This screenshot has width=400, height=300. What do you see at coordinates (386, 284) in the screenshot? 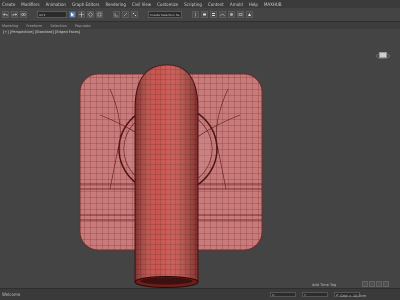
I see `maximize-viewport-icon` at bounding box center [386, 284].